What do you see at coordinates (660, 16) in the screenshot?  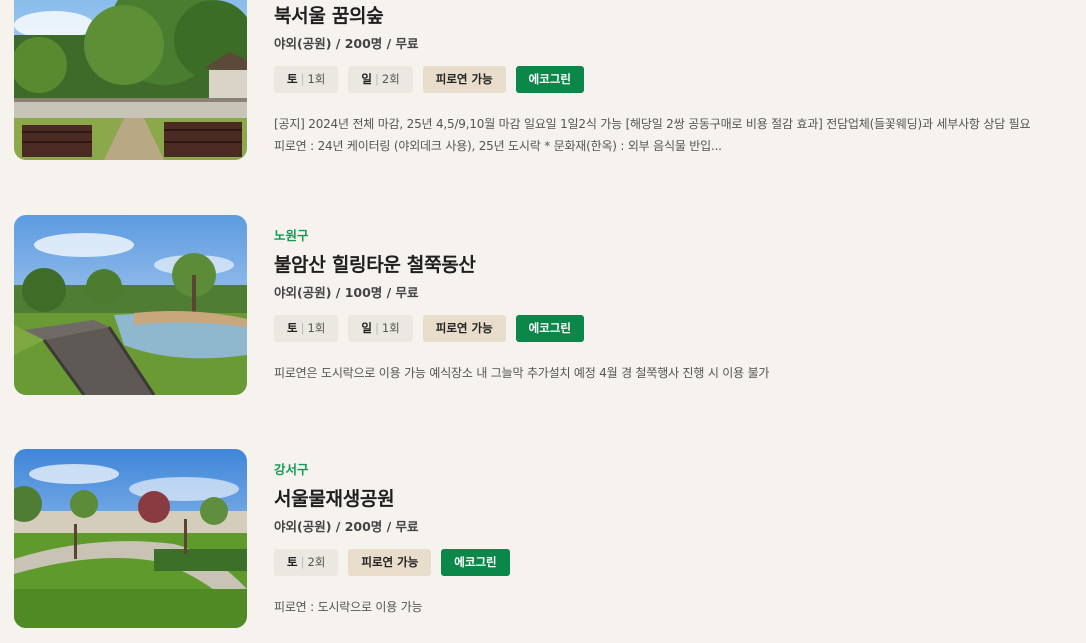 I see `venue-name: 북서울 꿈의숲` at bounding box center [660, 16].